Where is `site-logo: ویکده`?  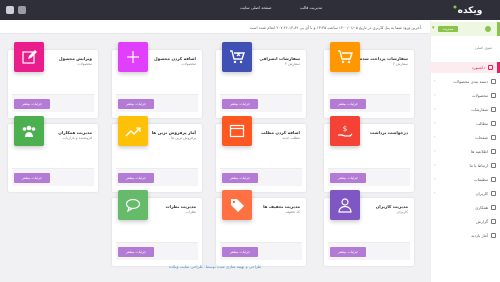
site-logo: ویکده is located at coordinates (470, 9).